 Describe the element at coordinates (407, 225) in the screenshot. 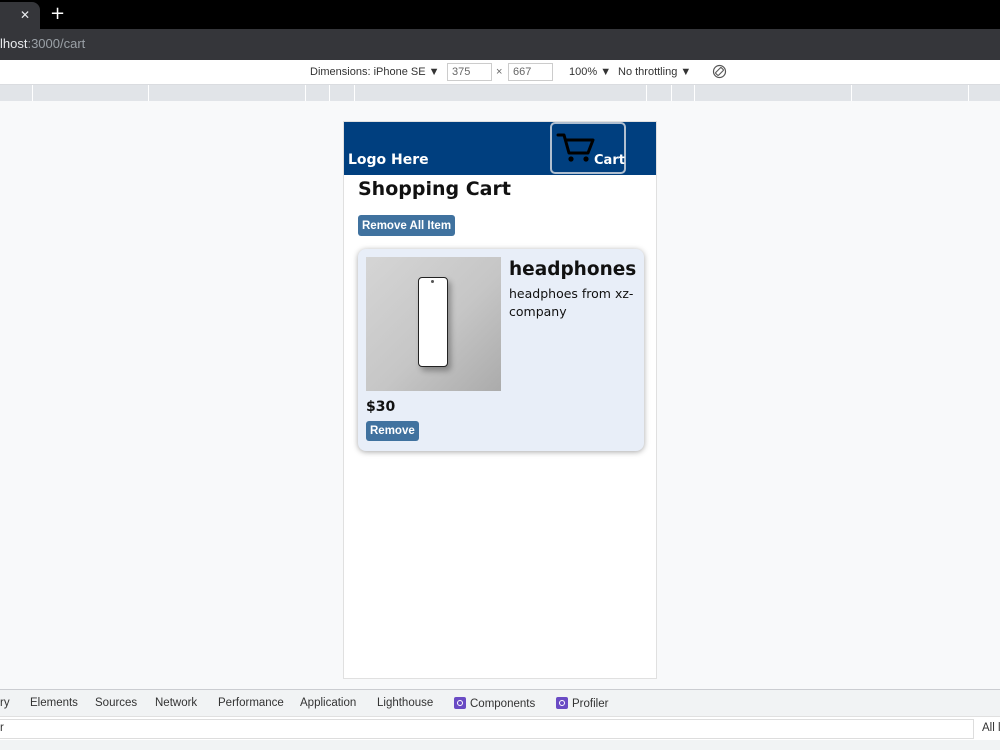

I see `remove-all-button: Remove All Item` at that location.